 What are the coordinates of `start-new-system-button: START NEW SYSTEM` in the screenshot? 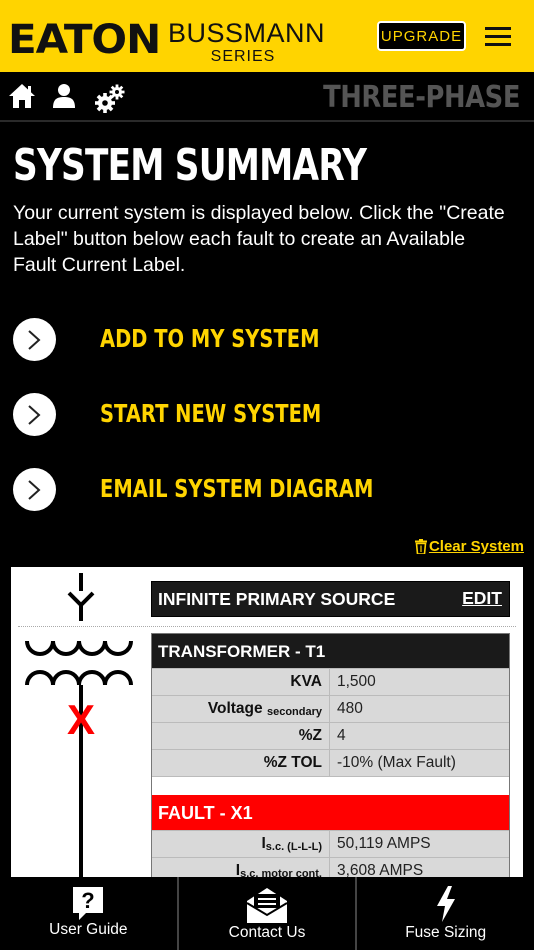 It's located at (263, 415).